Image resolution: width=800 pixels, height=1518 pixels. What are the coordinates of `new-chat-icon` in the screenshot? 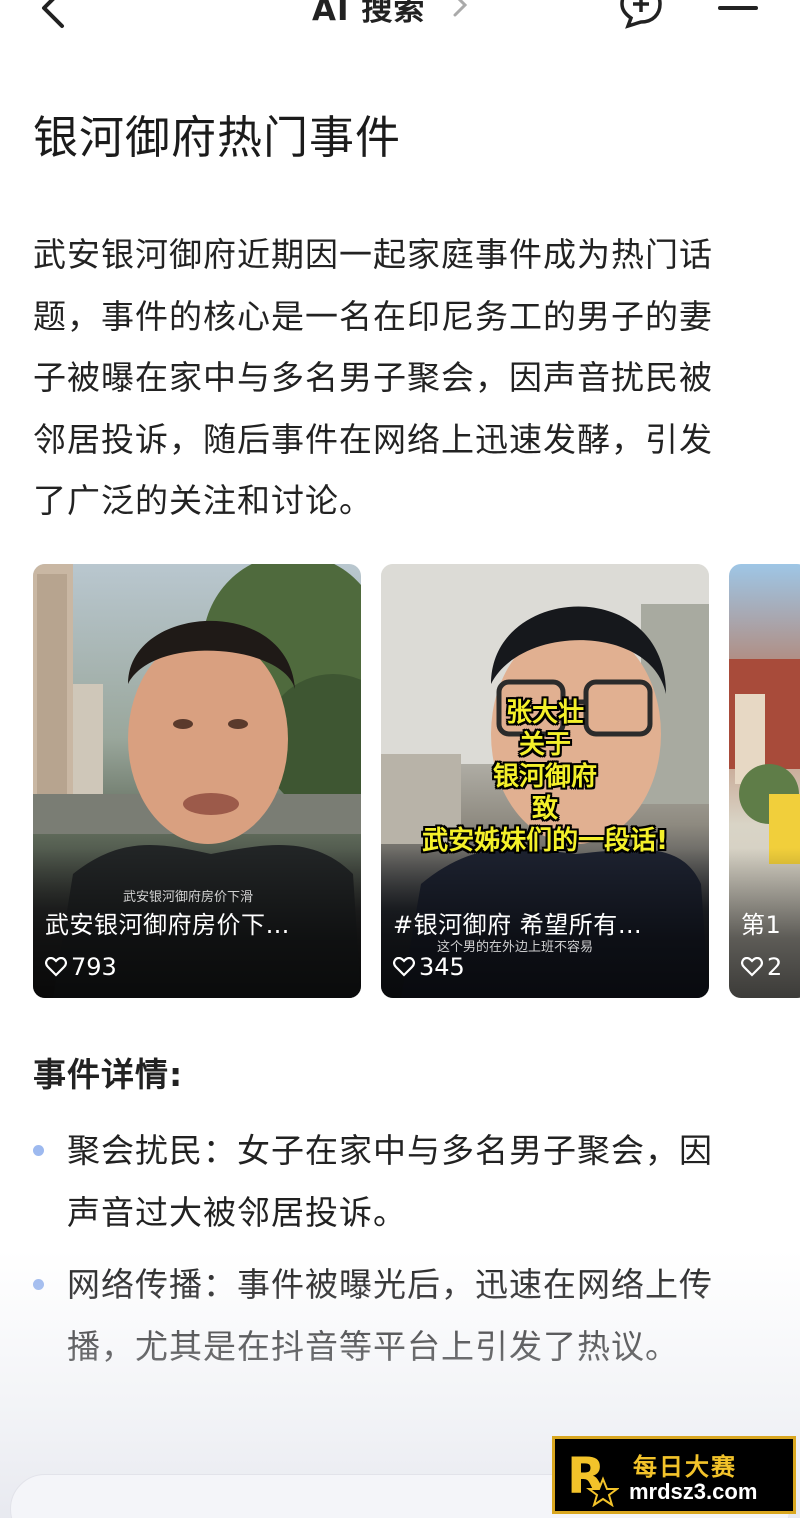 It's located at (641, 15).